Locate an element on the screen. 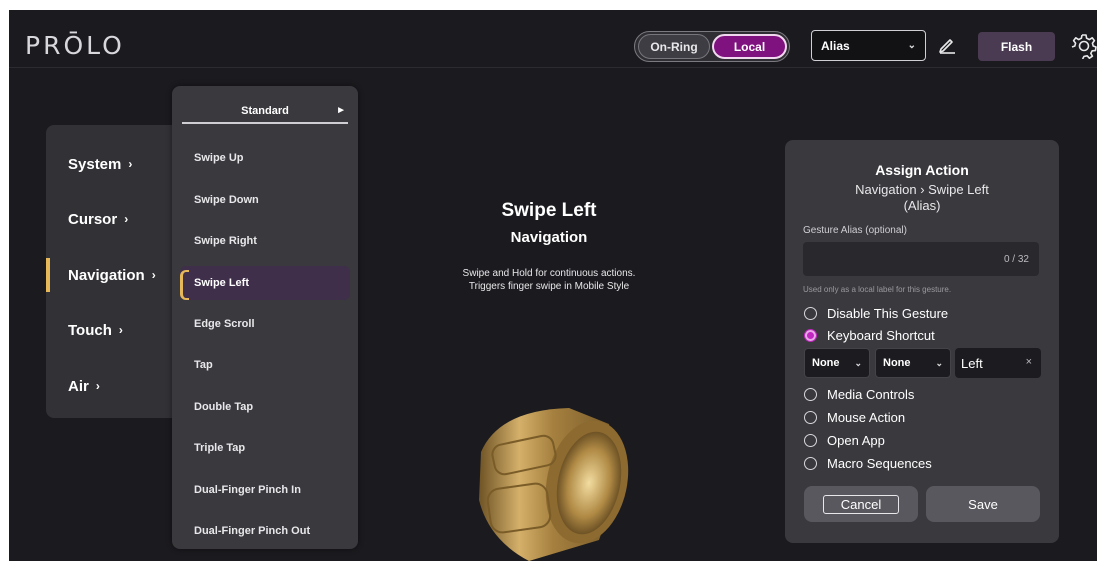 This screenshot has width=1097, height=561. cancel-button-container: Cancel is located at coordinates (861, 504).